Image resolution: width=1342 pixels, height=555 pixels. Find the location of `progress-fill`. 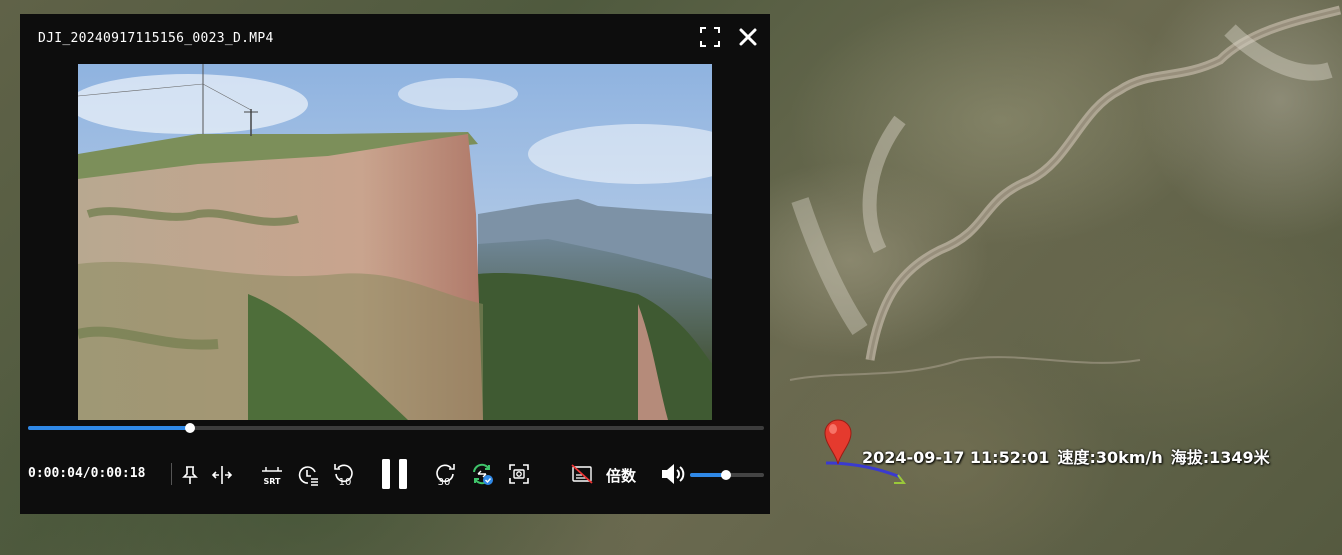

progress-fill is located at coordinates (109, 428).